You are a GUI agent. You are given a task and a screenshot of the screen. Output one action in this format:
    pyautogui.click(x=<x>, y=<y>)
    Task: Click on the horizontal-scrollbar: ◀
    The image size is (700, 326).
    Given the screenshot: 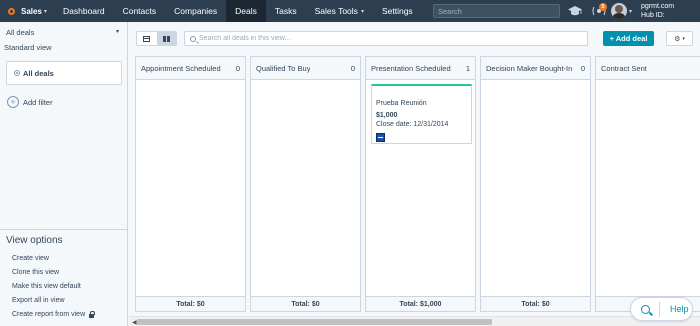 What is the action you would take?
    pyautogui.click(x=414, y=321)
    